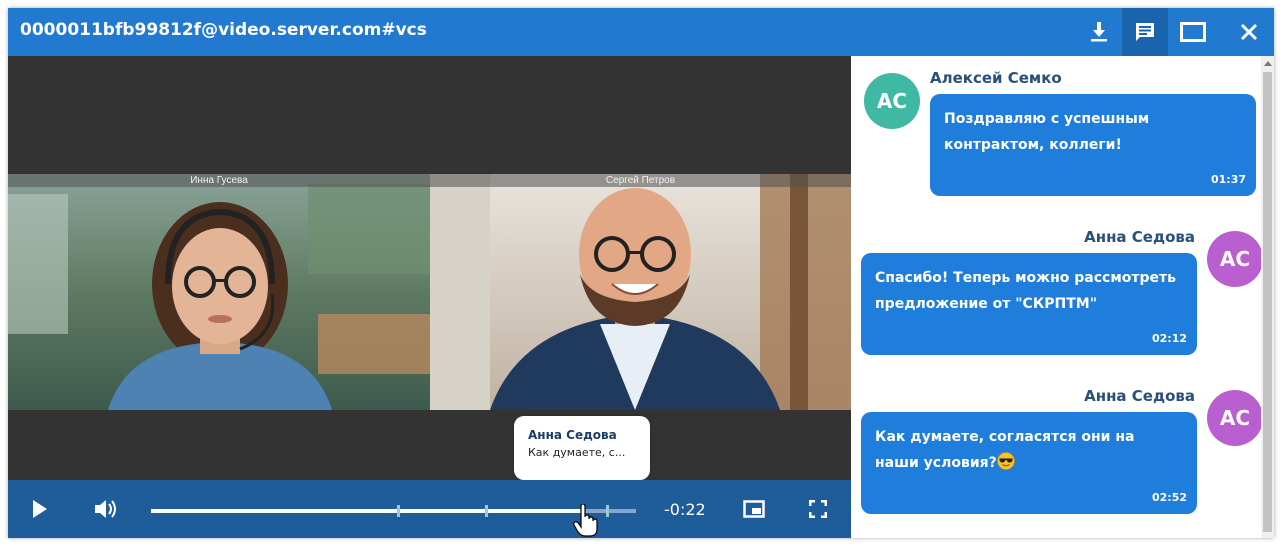 This screenshot has width=1284, height=549. What do you see at coordinates (685, 509) in the screenshot?
I see `time-remaining: -0:22` at bounding box center [685, 509].